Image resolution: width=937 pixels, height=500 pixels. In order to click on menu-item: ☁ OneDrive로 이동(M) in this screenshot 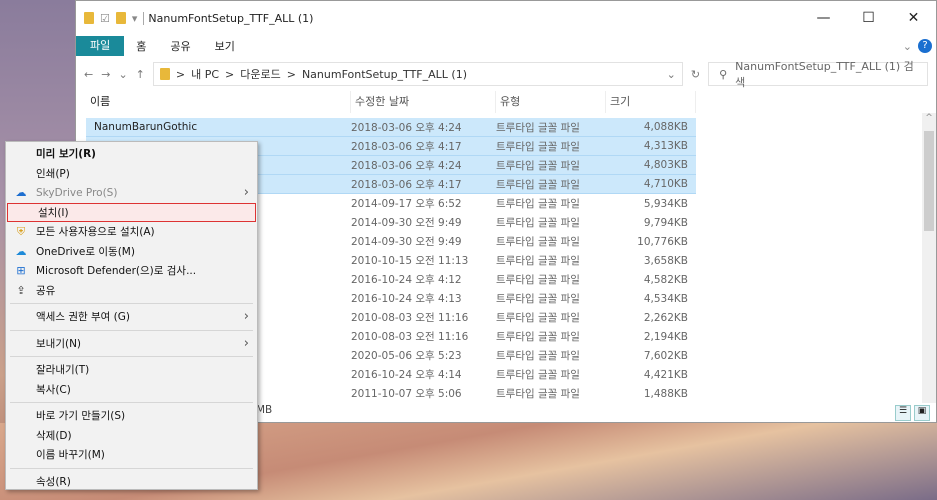, I will do `click(131, 252)`.